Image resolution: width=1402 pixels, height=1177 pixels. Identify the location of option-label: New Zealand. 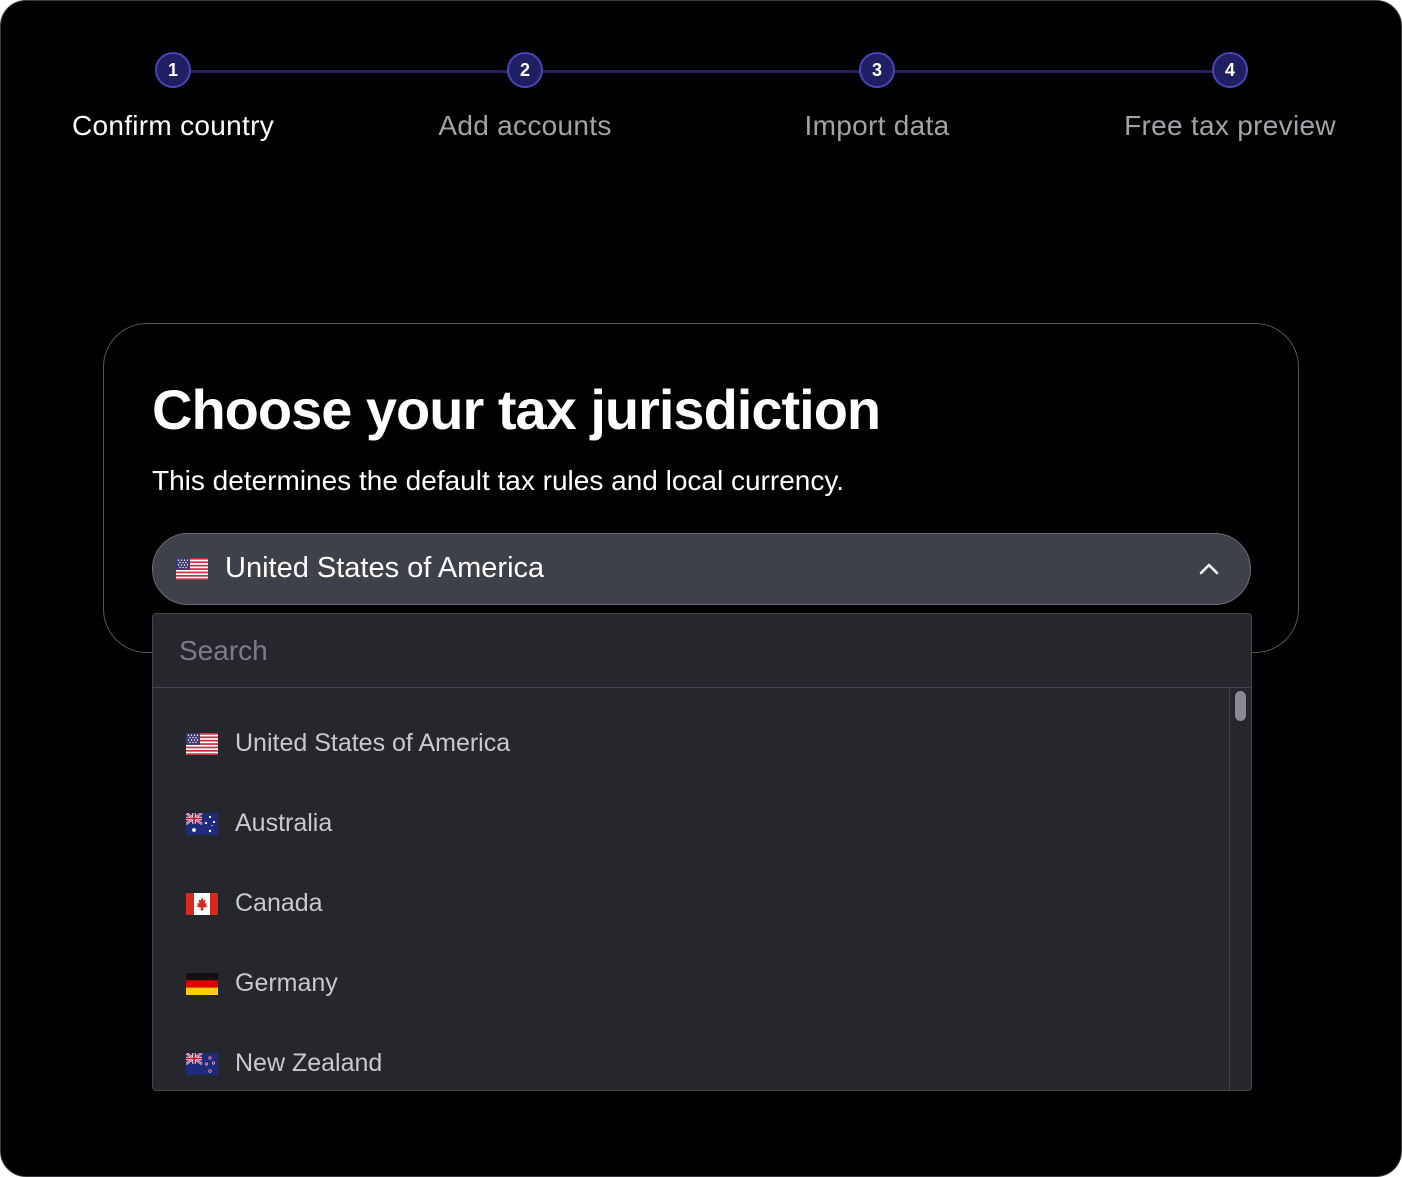
(309, 1063).